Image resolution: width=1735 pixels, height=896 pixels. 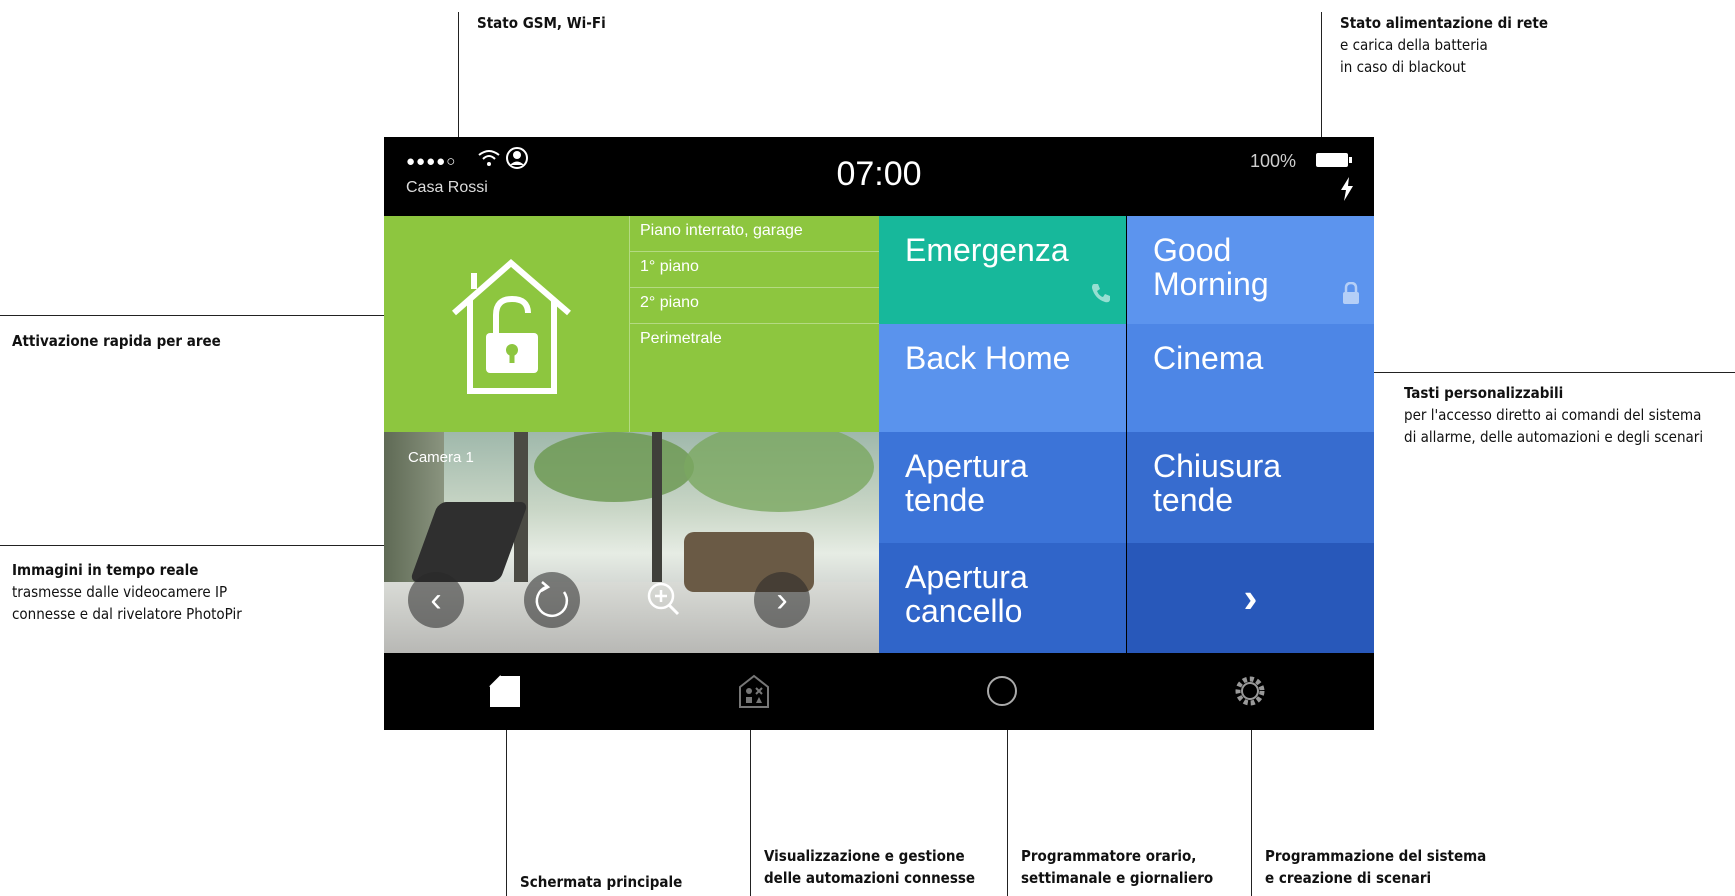 I want to click on area-item: 1° piano, so click(x=755, y=270).